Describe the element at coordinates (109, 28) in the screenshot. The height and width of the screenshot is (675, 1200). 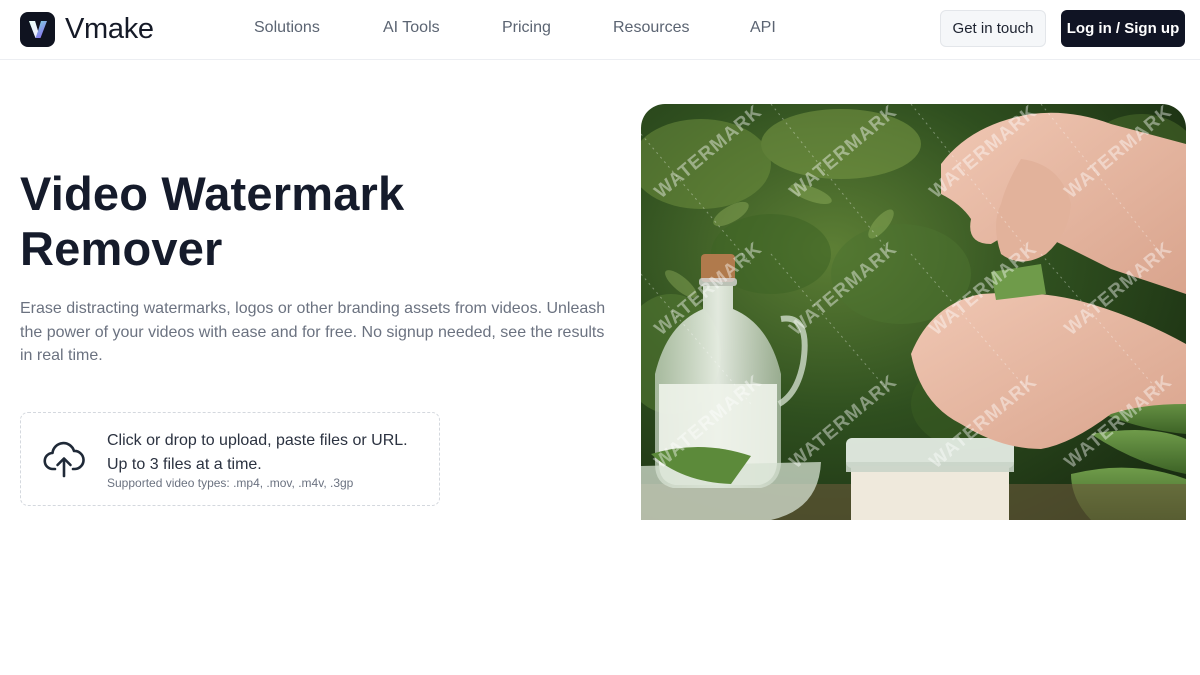
I see `logo-wordmark: Vmake` at that location.